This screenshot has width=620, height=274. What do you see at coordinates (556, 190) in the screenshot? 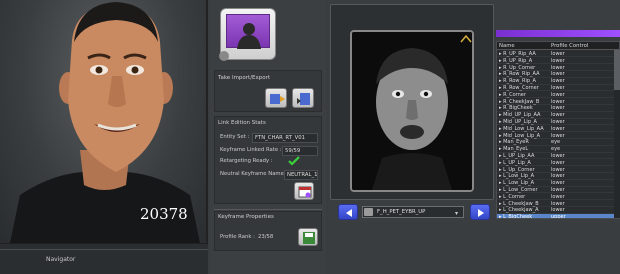
I see `table-row: ▸ L_Low_Corner lower` at bounding box center [556, 190].